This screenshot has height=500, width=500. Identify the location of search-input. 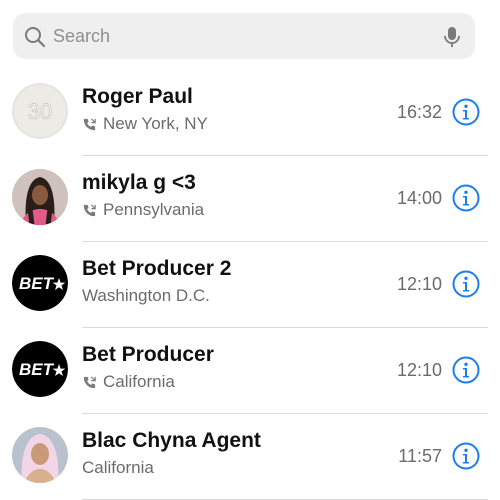
(243, 36).